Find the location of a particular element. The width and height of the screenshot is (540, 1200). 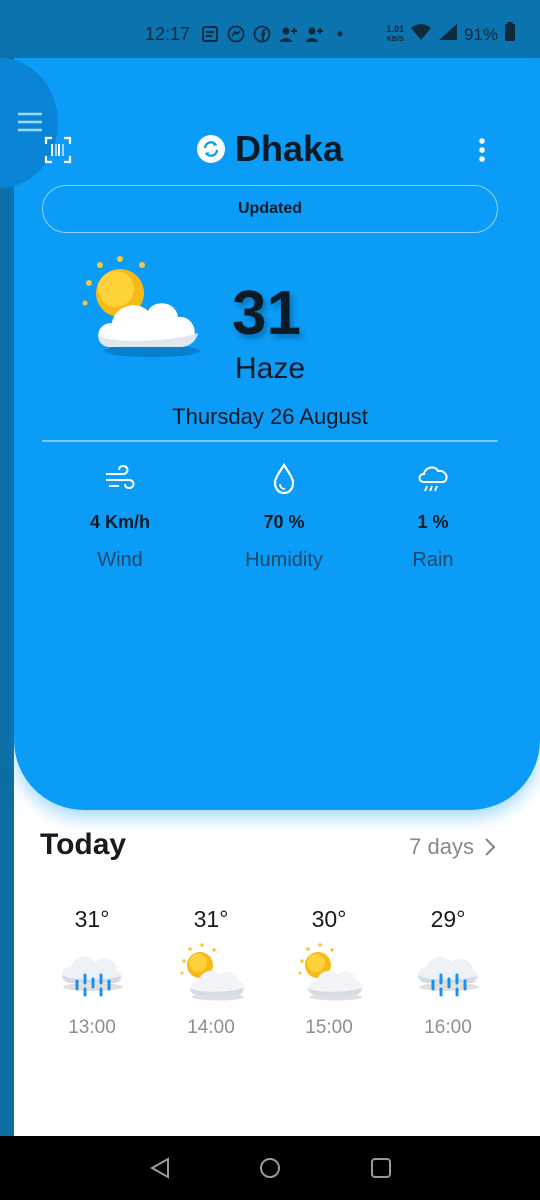

updated-status: Updated is located at coordinates (270, 209).